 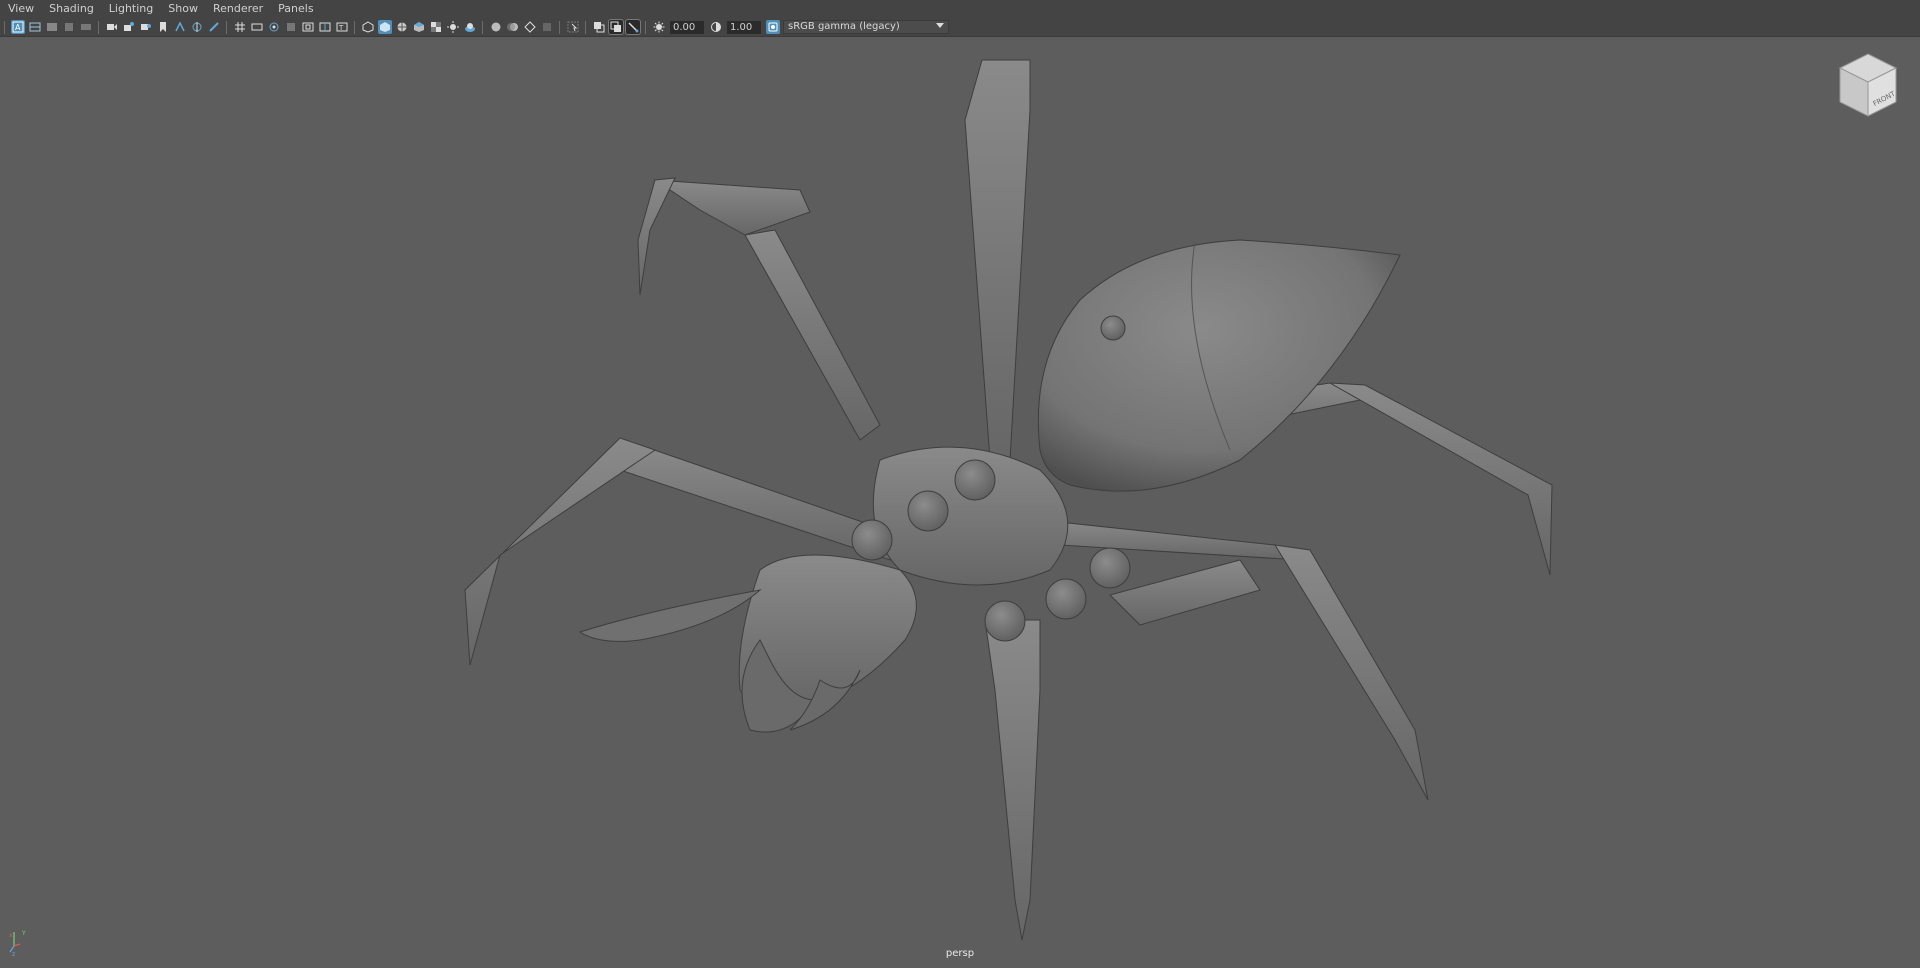 I want to click on svg-text: x, so click(x=11, y=935).